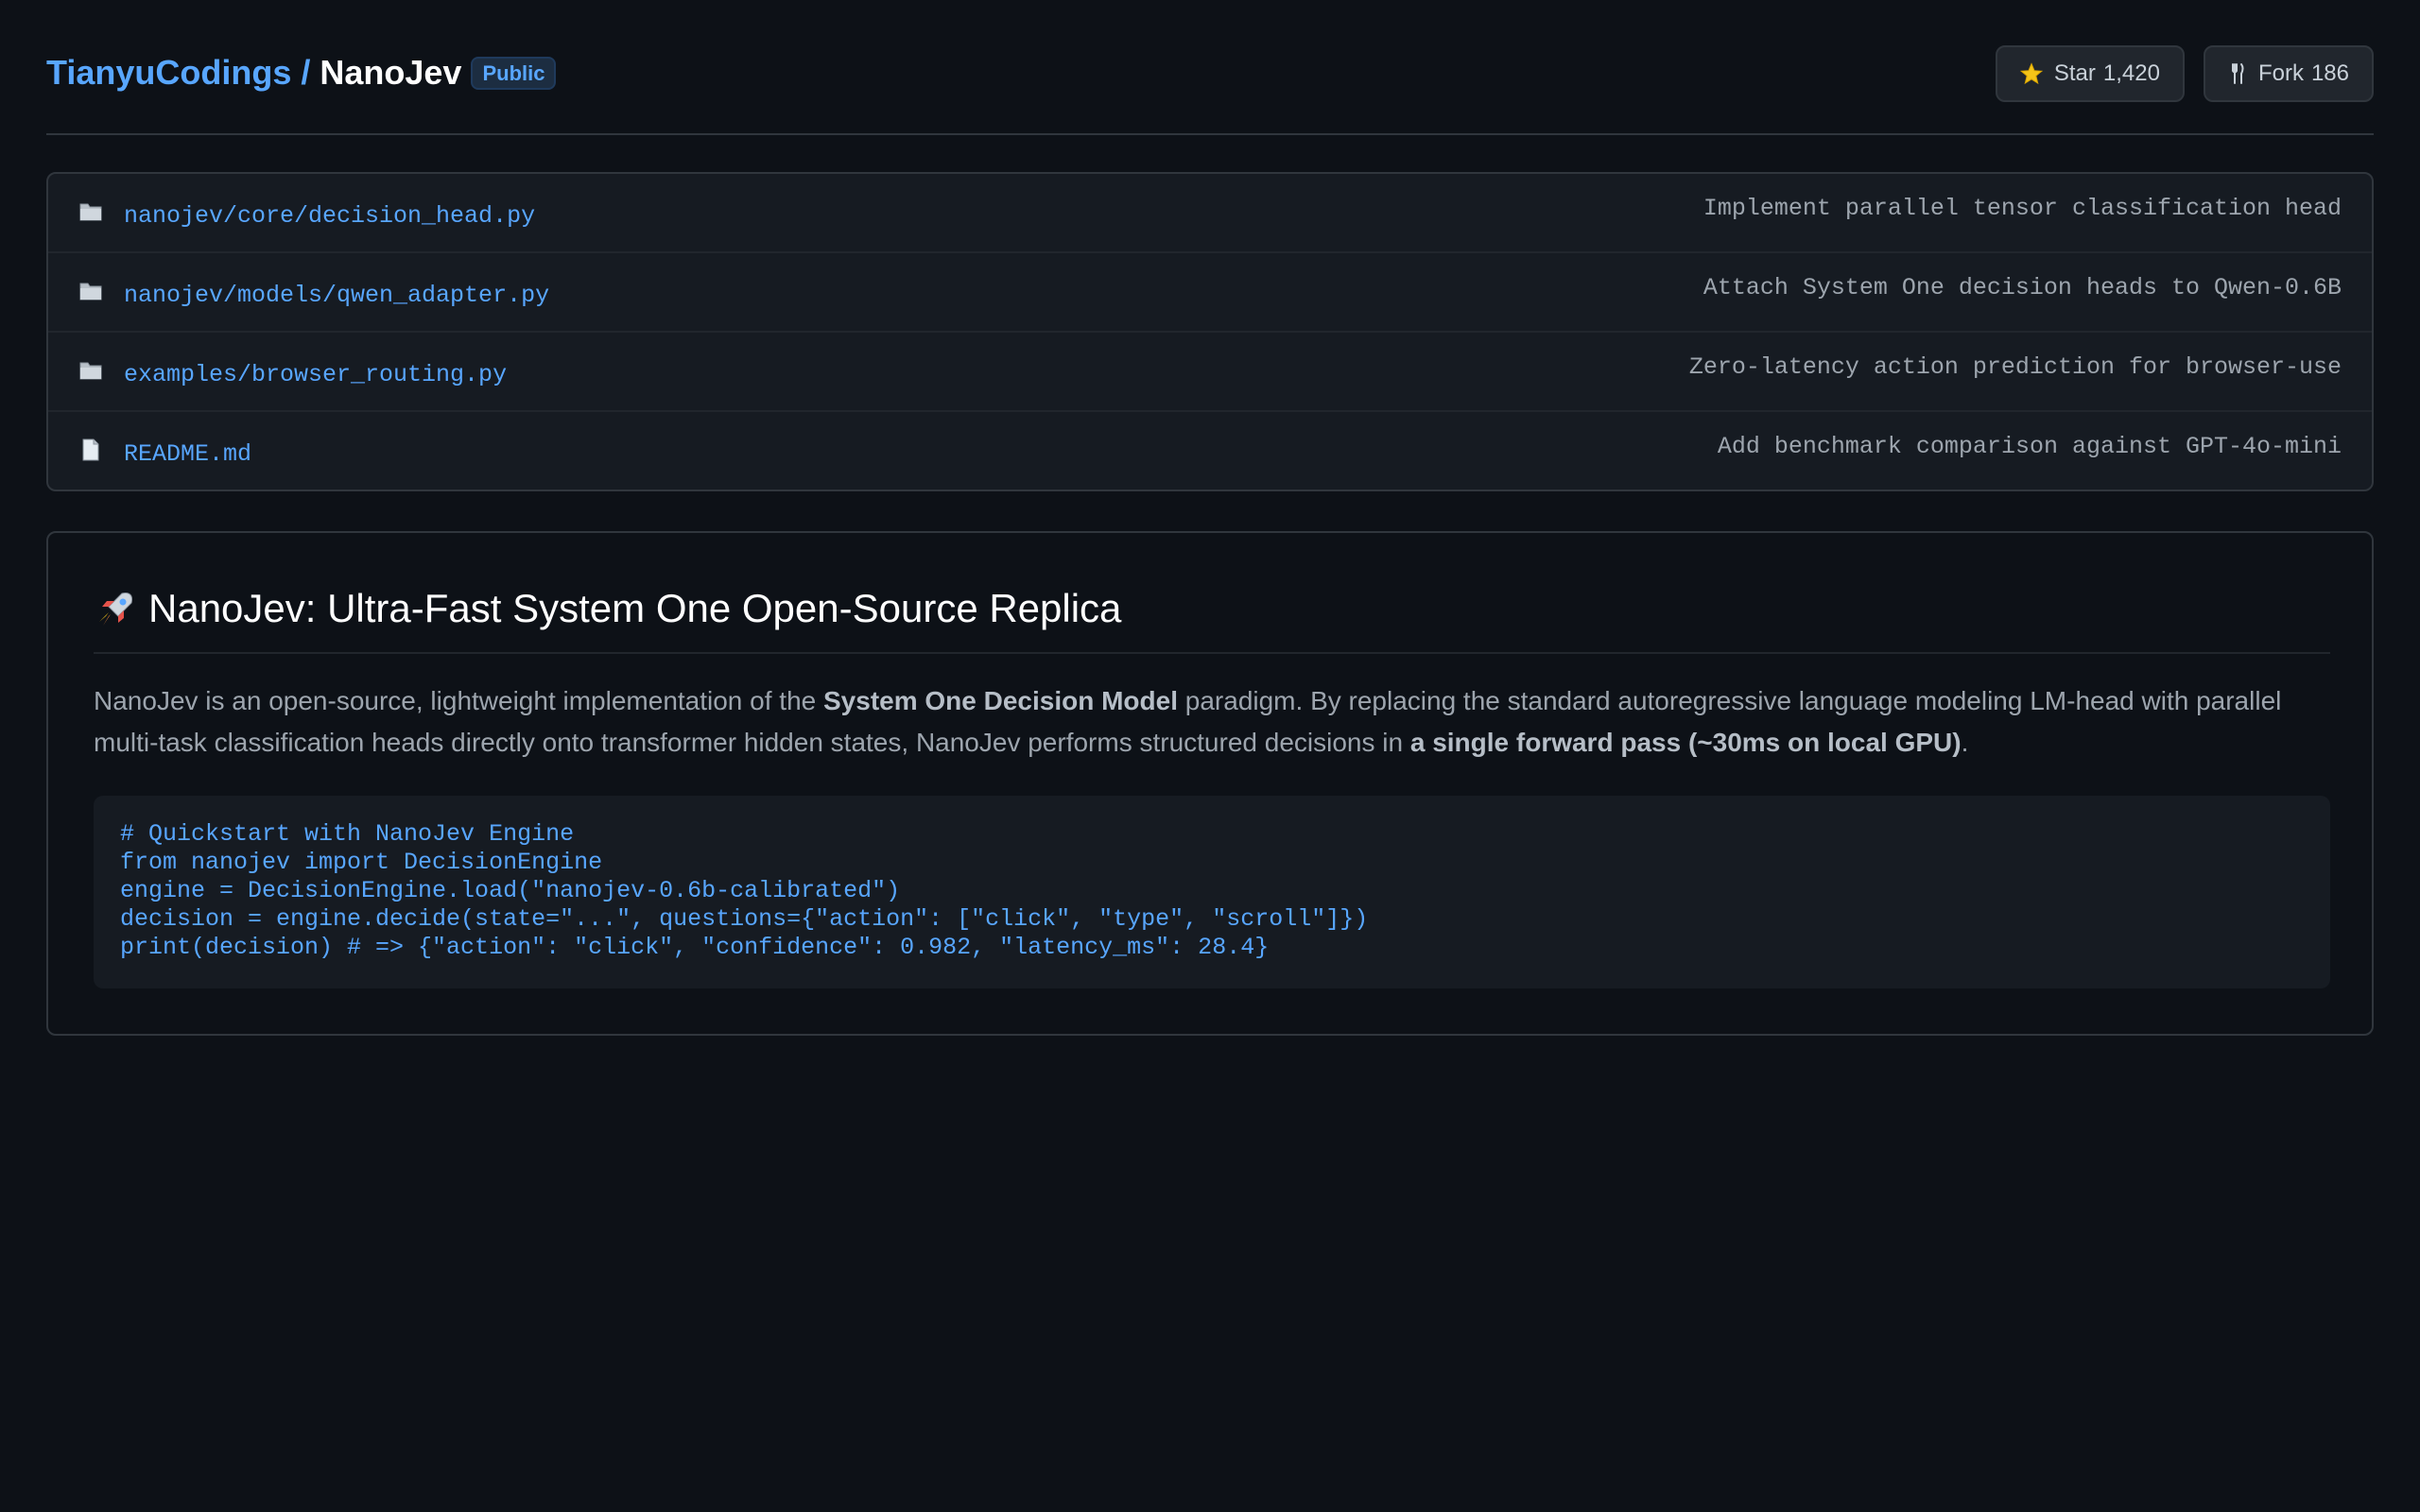  Describe the element at coordinates (2280, 73) in the screenshot. I see `fork-label: Fork` at that location.